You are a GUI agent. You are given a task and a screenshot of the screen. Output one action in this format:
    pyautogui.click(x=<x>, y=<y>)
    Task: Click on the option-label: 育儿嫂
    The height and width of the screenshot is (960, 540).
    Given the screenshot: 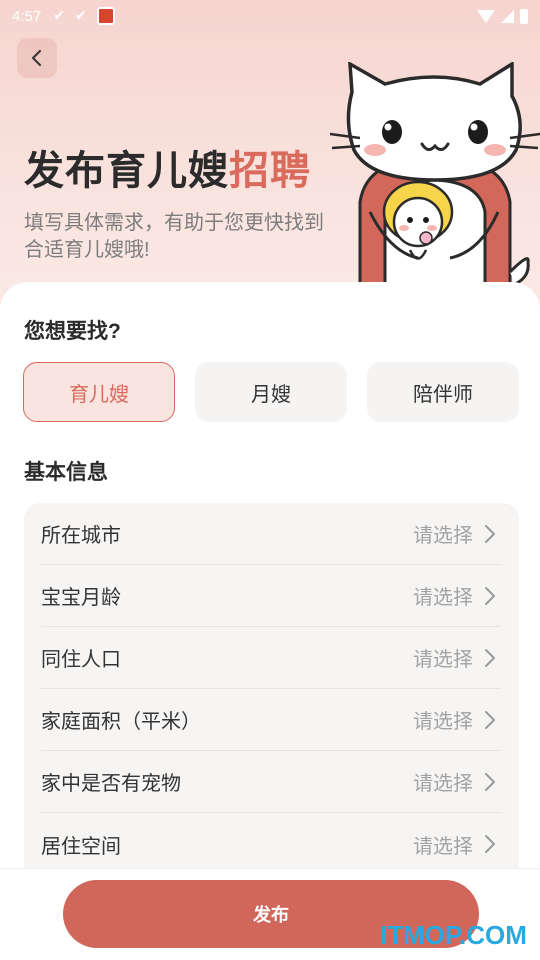 What is the action you would take?
    pyautogui.click(x=99, y=394)
    